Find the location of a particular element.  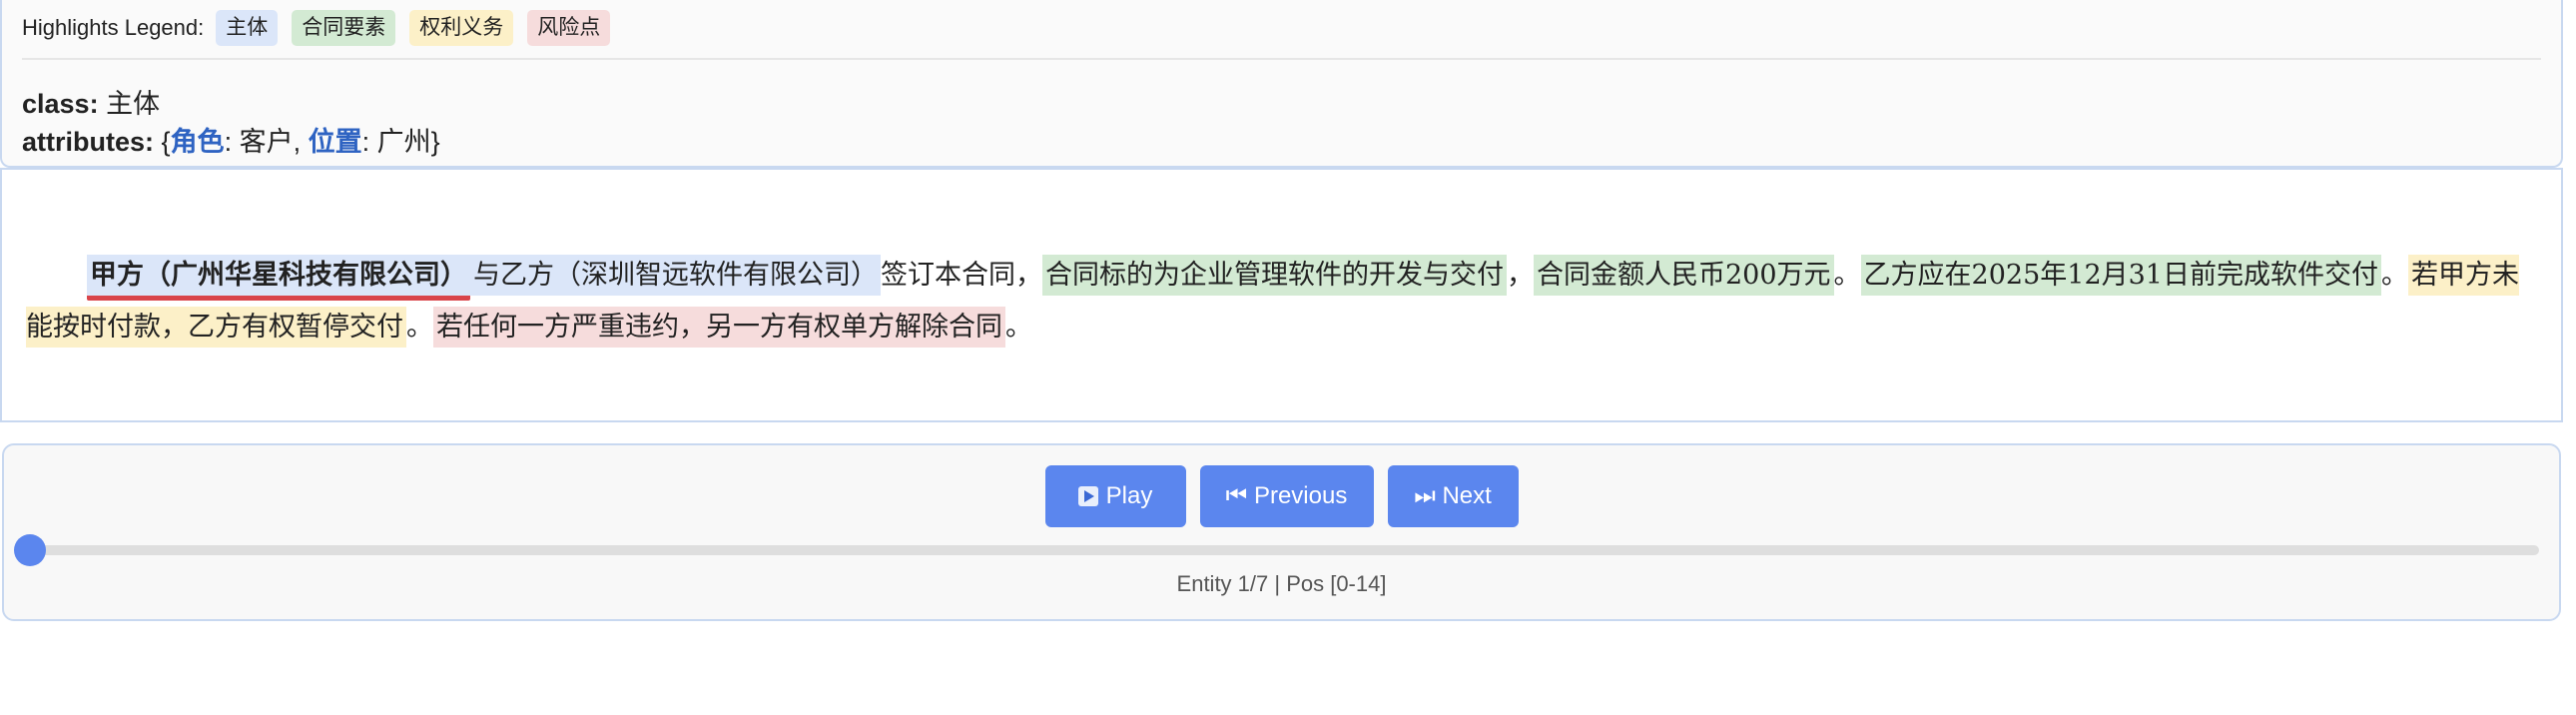

entity-highlight: 若任何一方严重违约，另一方有权单方解除合同 is located at coordinates (719, 327).